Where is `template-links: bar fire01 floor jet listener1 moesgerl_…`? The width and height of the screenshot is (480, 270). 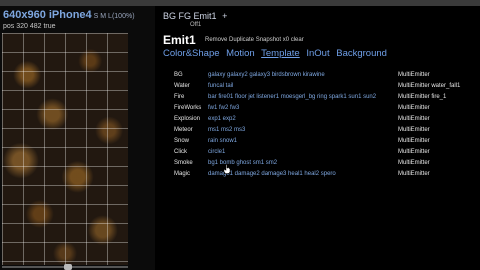
template-links: bar fire01 floor jet listener1 moesgerl_… is located at coordinates (292, 97).